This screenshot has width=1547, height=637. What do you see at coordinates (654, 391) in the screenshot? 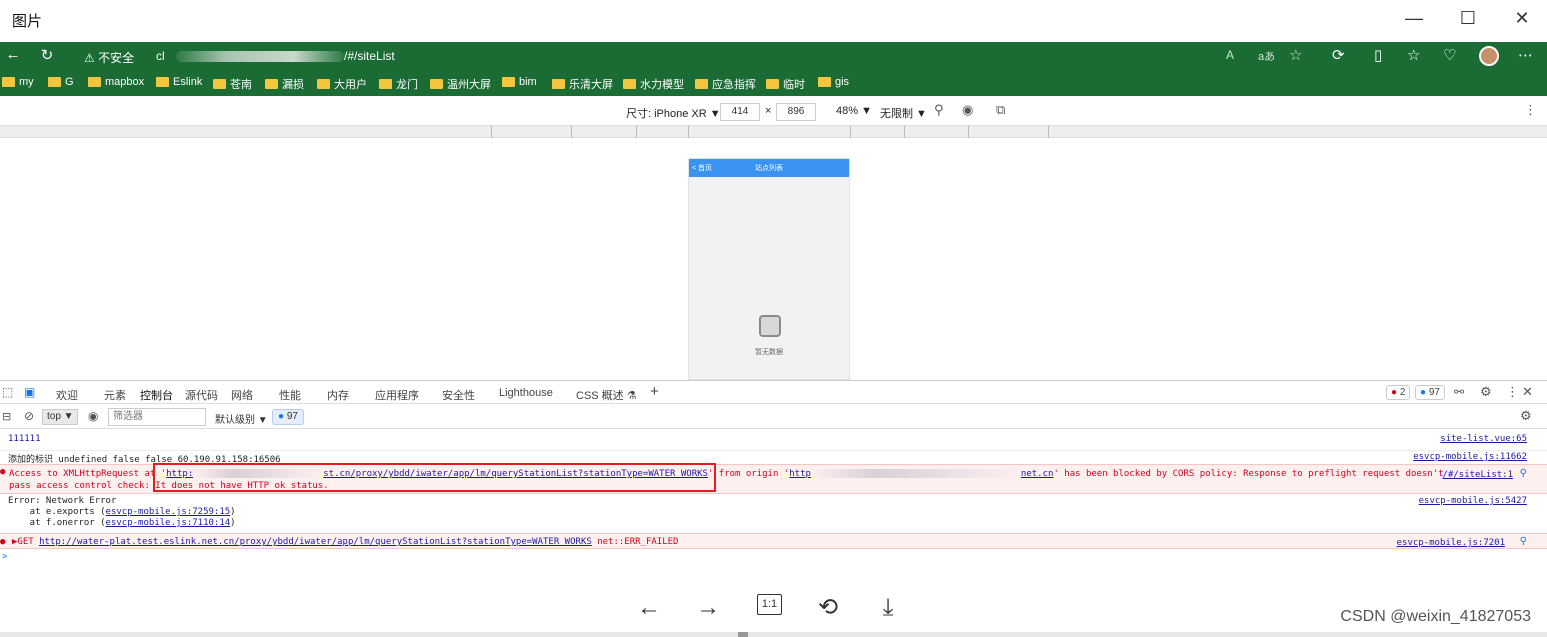
I see `add-tab-icon: +` at bounding box center [654, 391].